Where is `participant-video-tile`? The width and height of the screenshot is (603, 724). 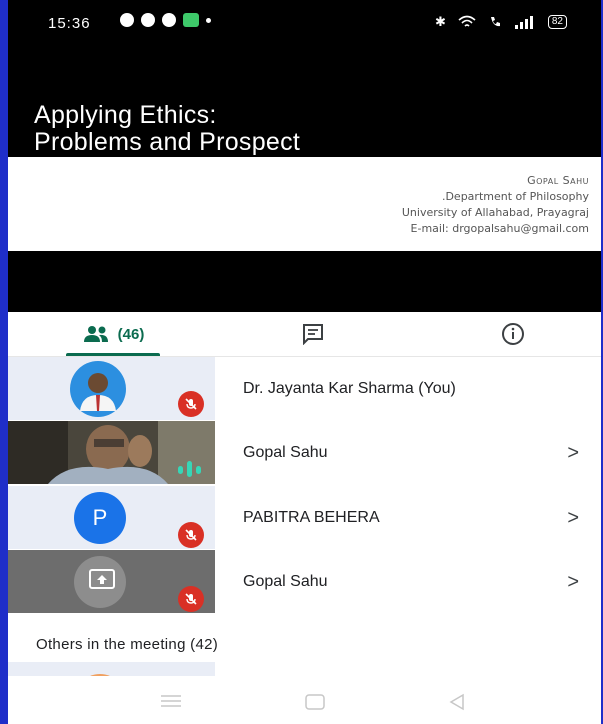 participant-video-tile is located at coordinates (111, 452).